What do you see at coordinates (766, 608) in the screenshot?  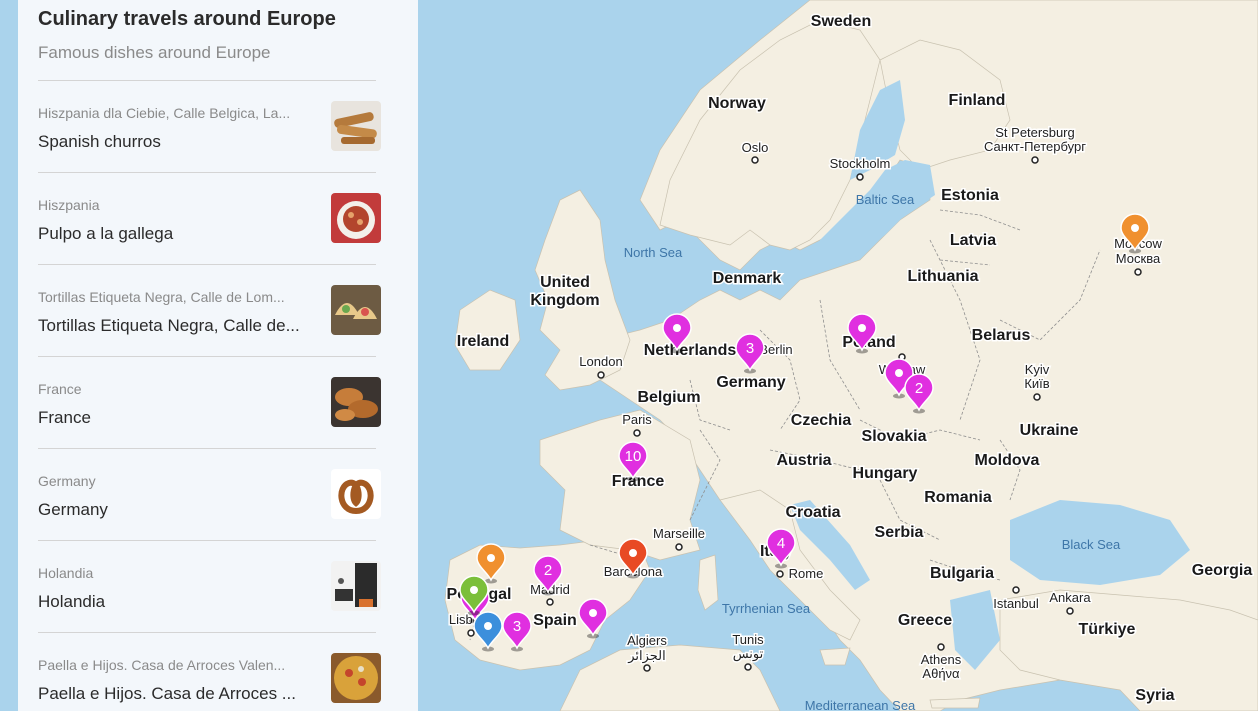 I see `svg-text: Tyrrhenian Sea` at bounding box center [766, 608].